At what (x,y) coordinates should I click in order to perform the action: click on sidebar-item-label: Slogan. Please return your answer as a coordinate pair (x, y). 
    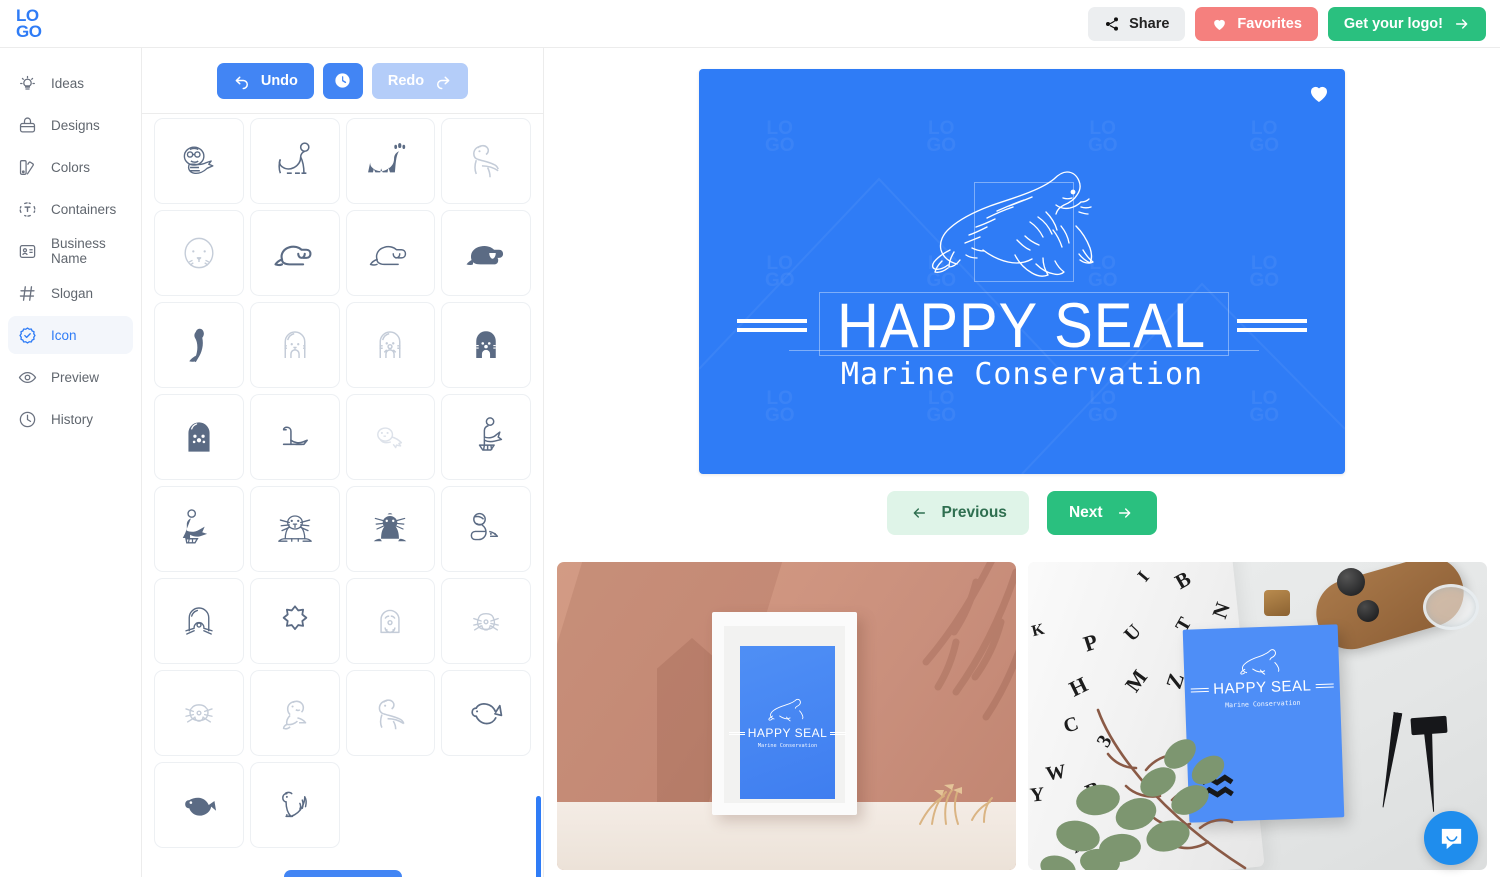
    Looking at the image, I should click on (72, 293).